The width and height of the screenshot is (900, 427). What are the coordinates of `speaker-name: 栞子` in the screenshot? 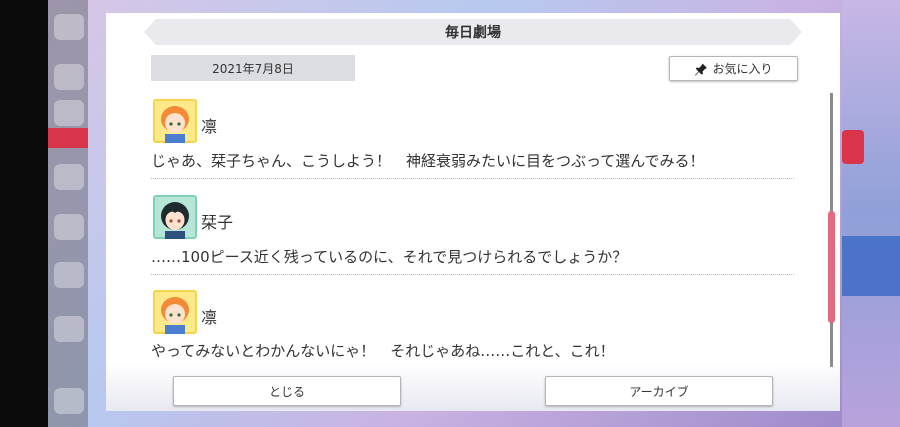 It's located at (217, 222).